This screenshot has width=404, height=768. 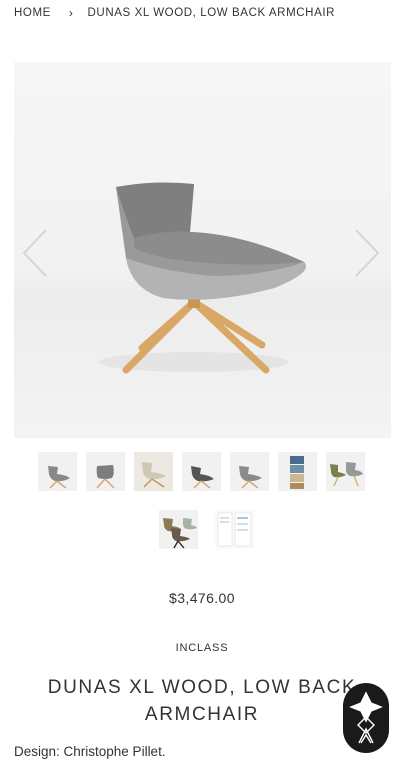 What do you see at coordinates (367, 253) in the screenshot?
I see `chevron-right-icon` at bounding box center [367, 253].